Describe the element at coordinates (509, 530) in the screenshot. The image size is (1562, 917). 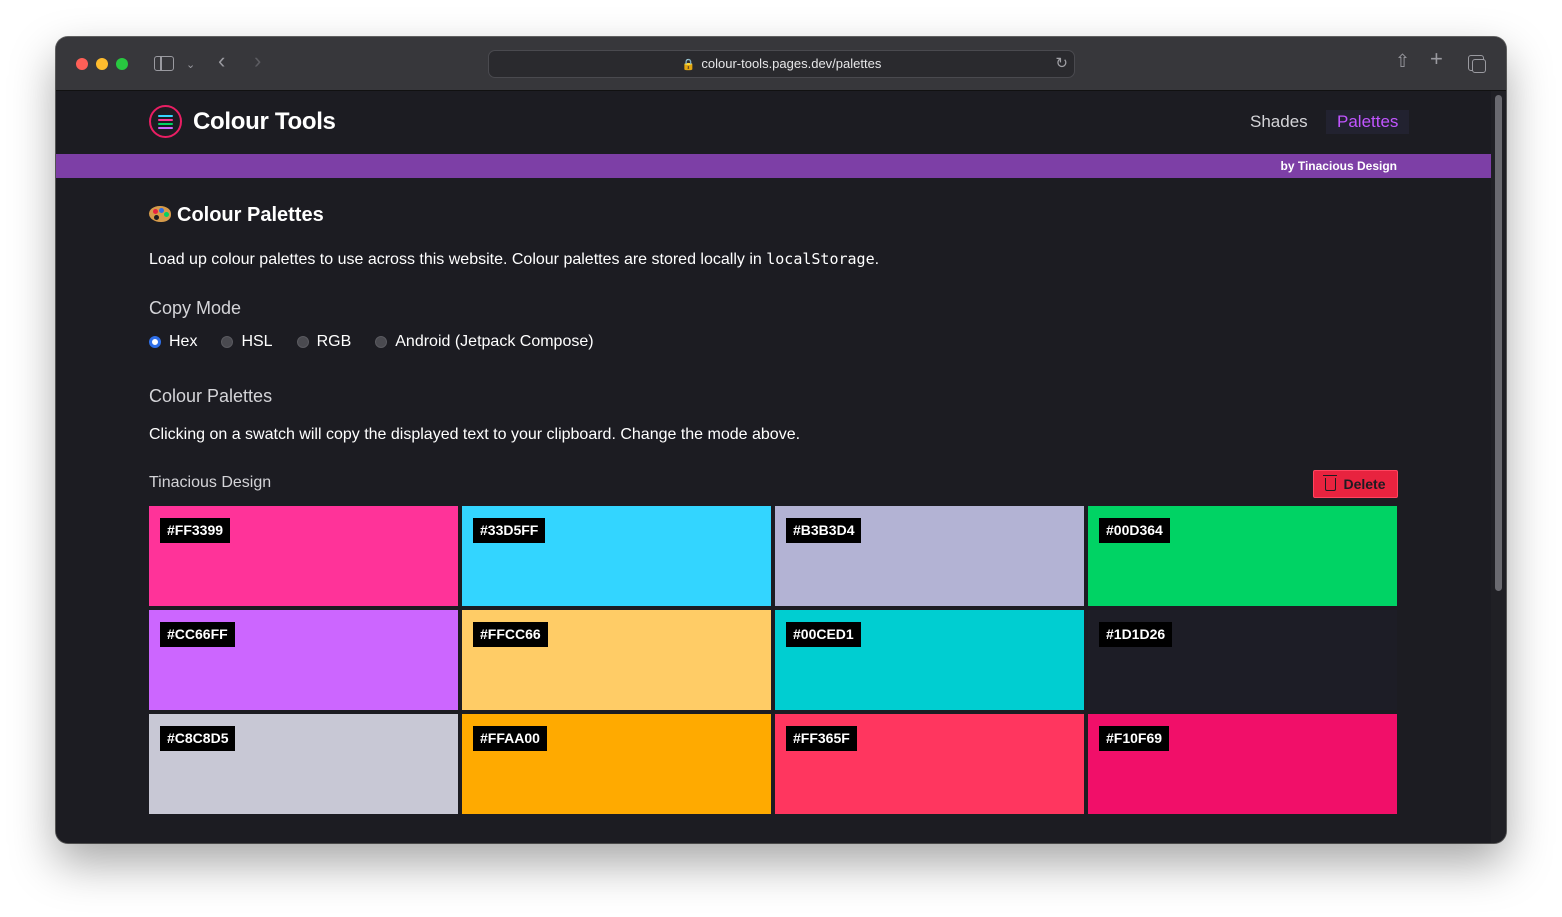
I see `swatch-label: #33D5FF` at that location.